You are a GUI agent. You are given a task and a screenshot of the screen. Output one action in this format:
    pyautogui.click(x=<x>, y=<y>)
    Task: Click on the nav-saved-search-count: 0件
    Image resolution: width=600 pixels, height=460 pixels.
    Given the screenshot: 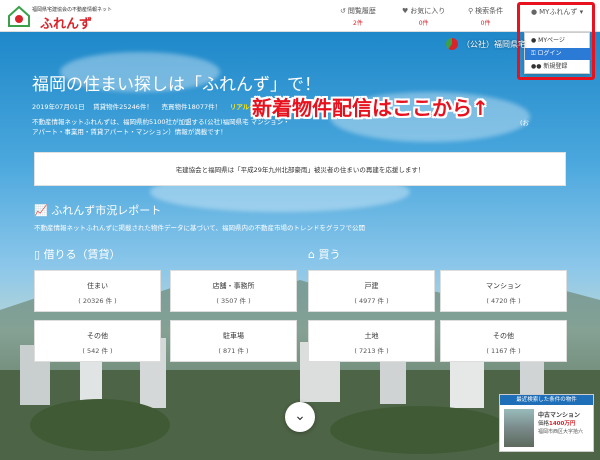 What is the action you would take?
    pyautogui.click(x=485, y=23)
    